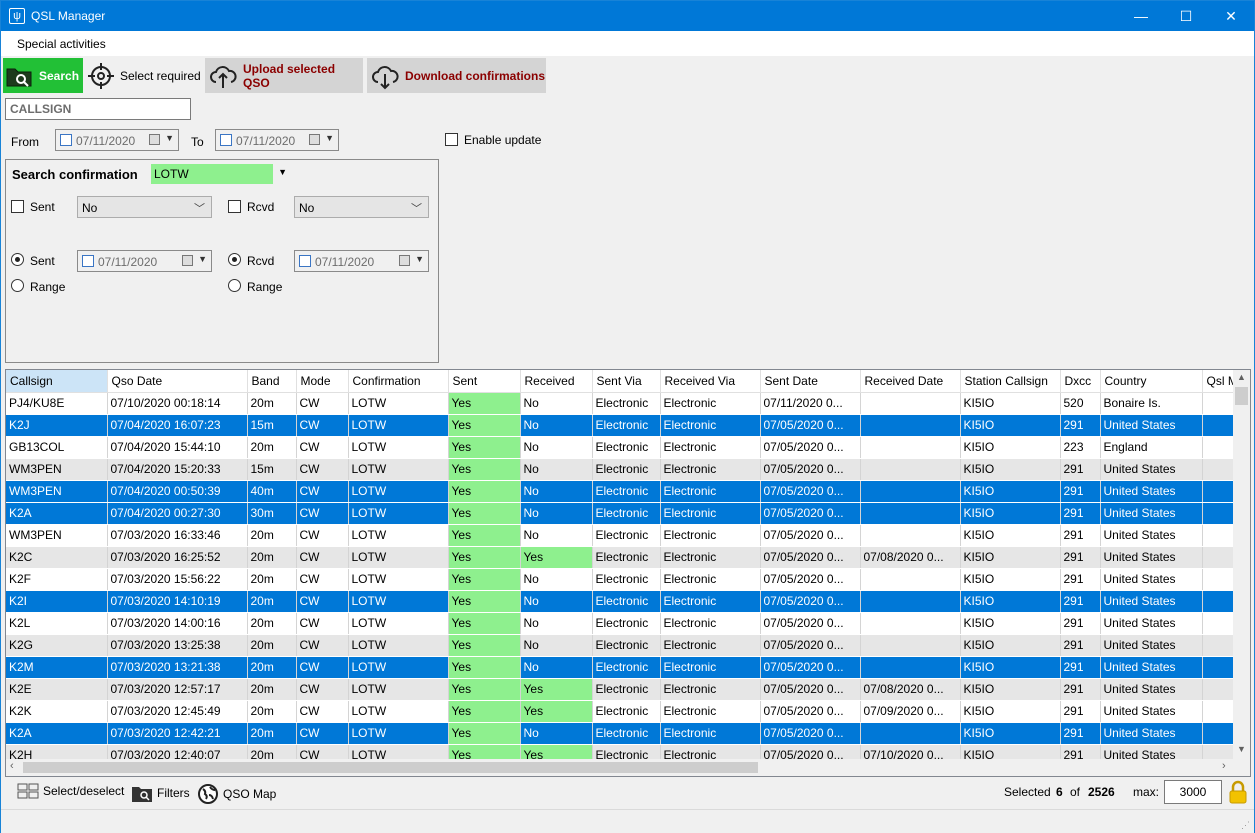  What do you see at coordinates (98, 109) in the screenshot?
I see `callsign-input: CALLSIGN` at bounding box center [98, 109].